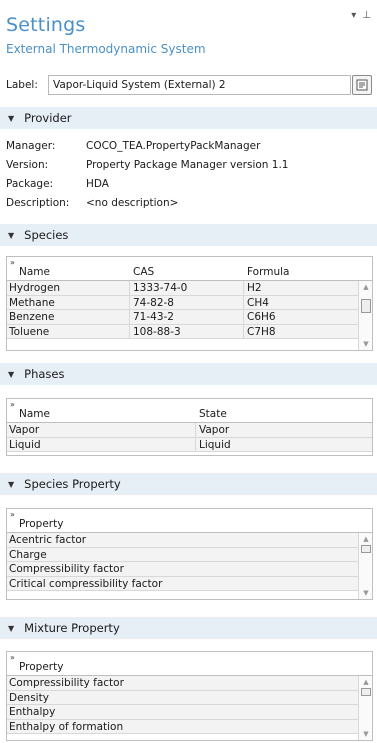 This screenshot has width=377, height=743. Describe the element at coordinates (106, 49) in the screenshot. I see `page-subtitle: External Thermodynamic System` at that location.